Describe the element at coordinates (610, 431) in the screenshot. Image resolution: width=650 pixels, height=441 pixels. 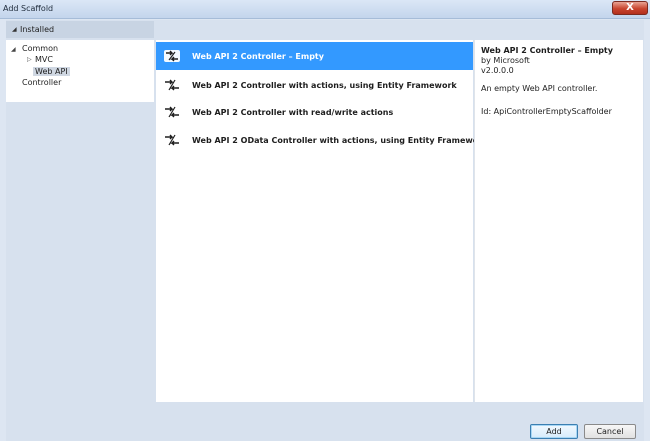
I see `cancel-button: Cancel` at that location.